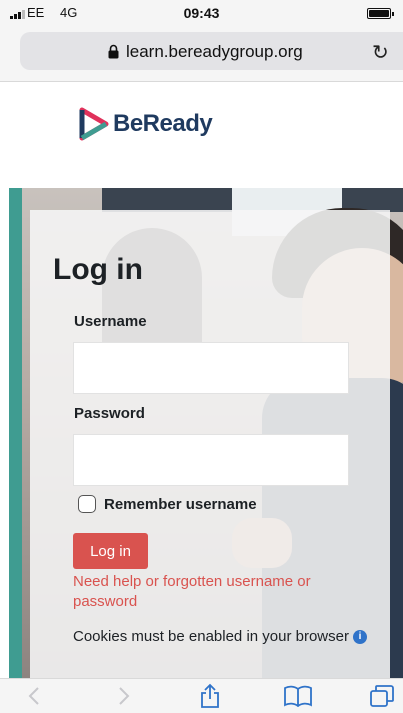  What do you see at coordinates (87, 504) in the screenshot?
I see `remember-checkbox` at bounding box center [87, 504].